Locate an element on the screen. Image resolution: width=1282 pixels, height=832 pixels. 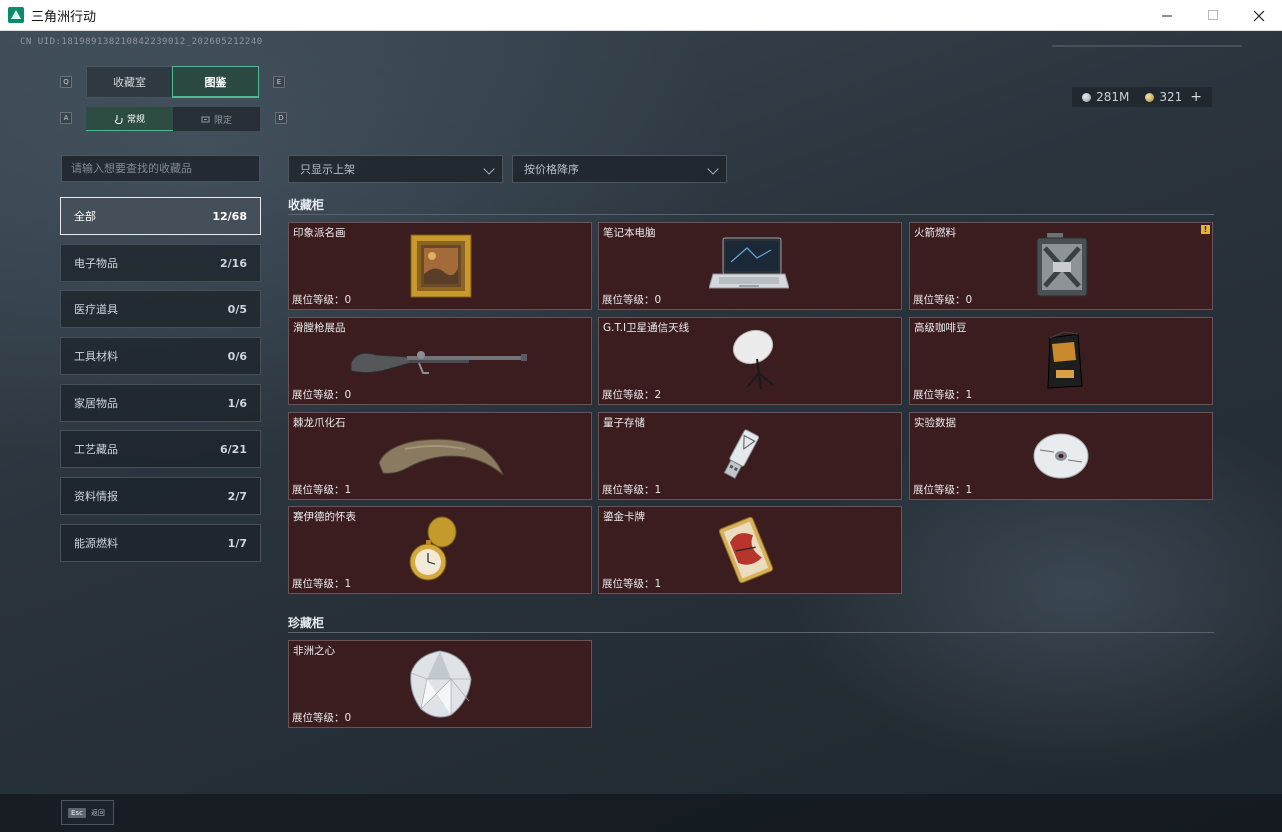
collection-card: 赛伊德的怀表 展位等级：1 is located at coordinates (440, 550).